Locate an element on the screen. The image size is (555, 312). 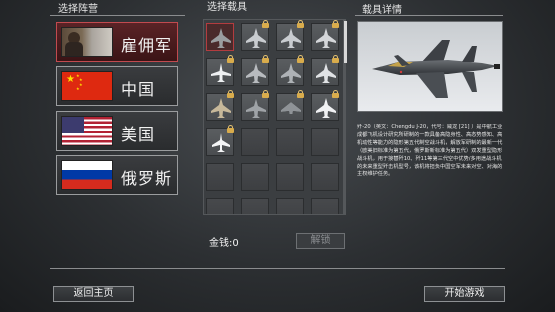
back-home-button: 返回主页 is located at coordinates (93, 294).